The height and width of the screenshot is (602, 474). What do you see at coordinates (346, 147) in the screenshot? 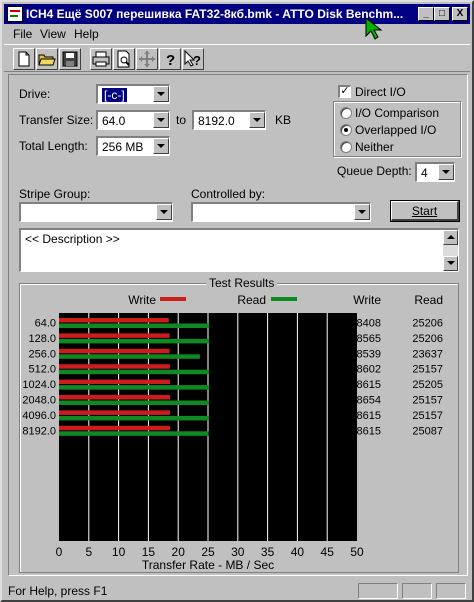
I see `neither-radio` at bounding box center [346, 147].